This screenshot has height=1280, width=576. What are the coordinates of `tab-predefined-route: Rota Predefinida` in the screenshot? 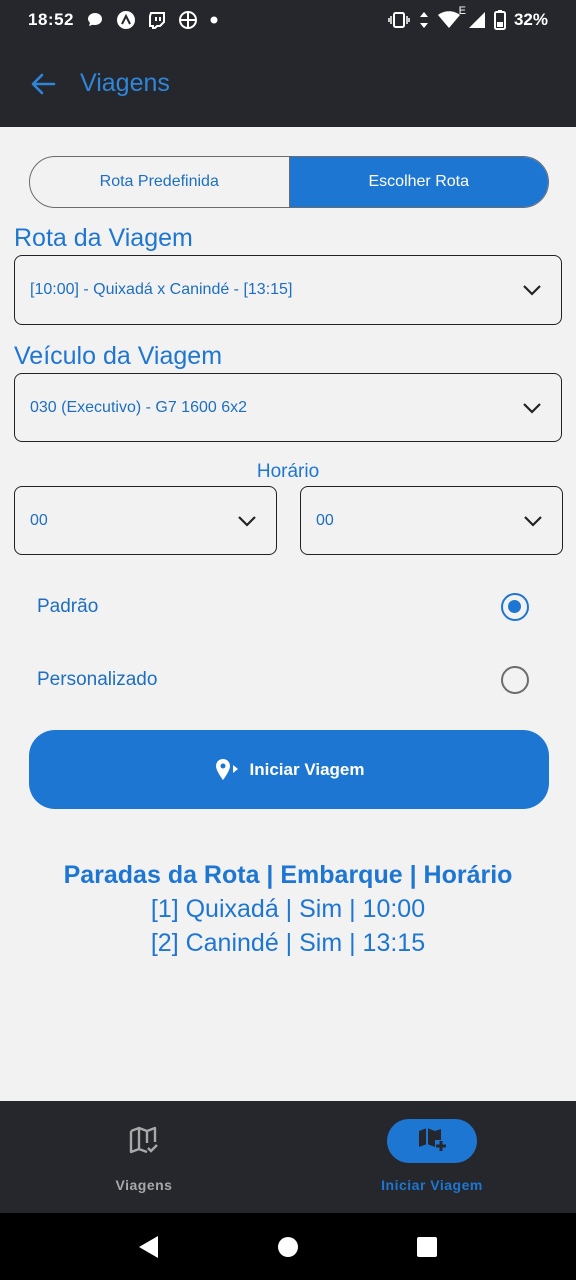 It's located at (159, 182).